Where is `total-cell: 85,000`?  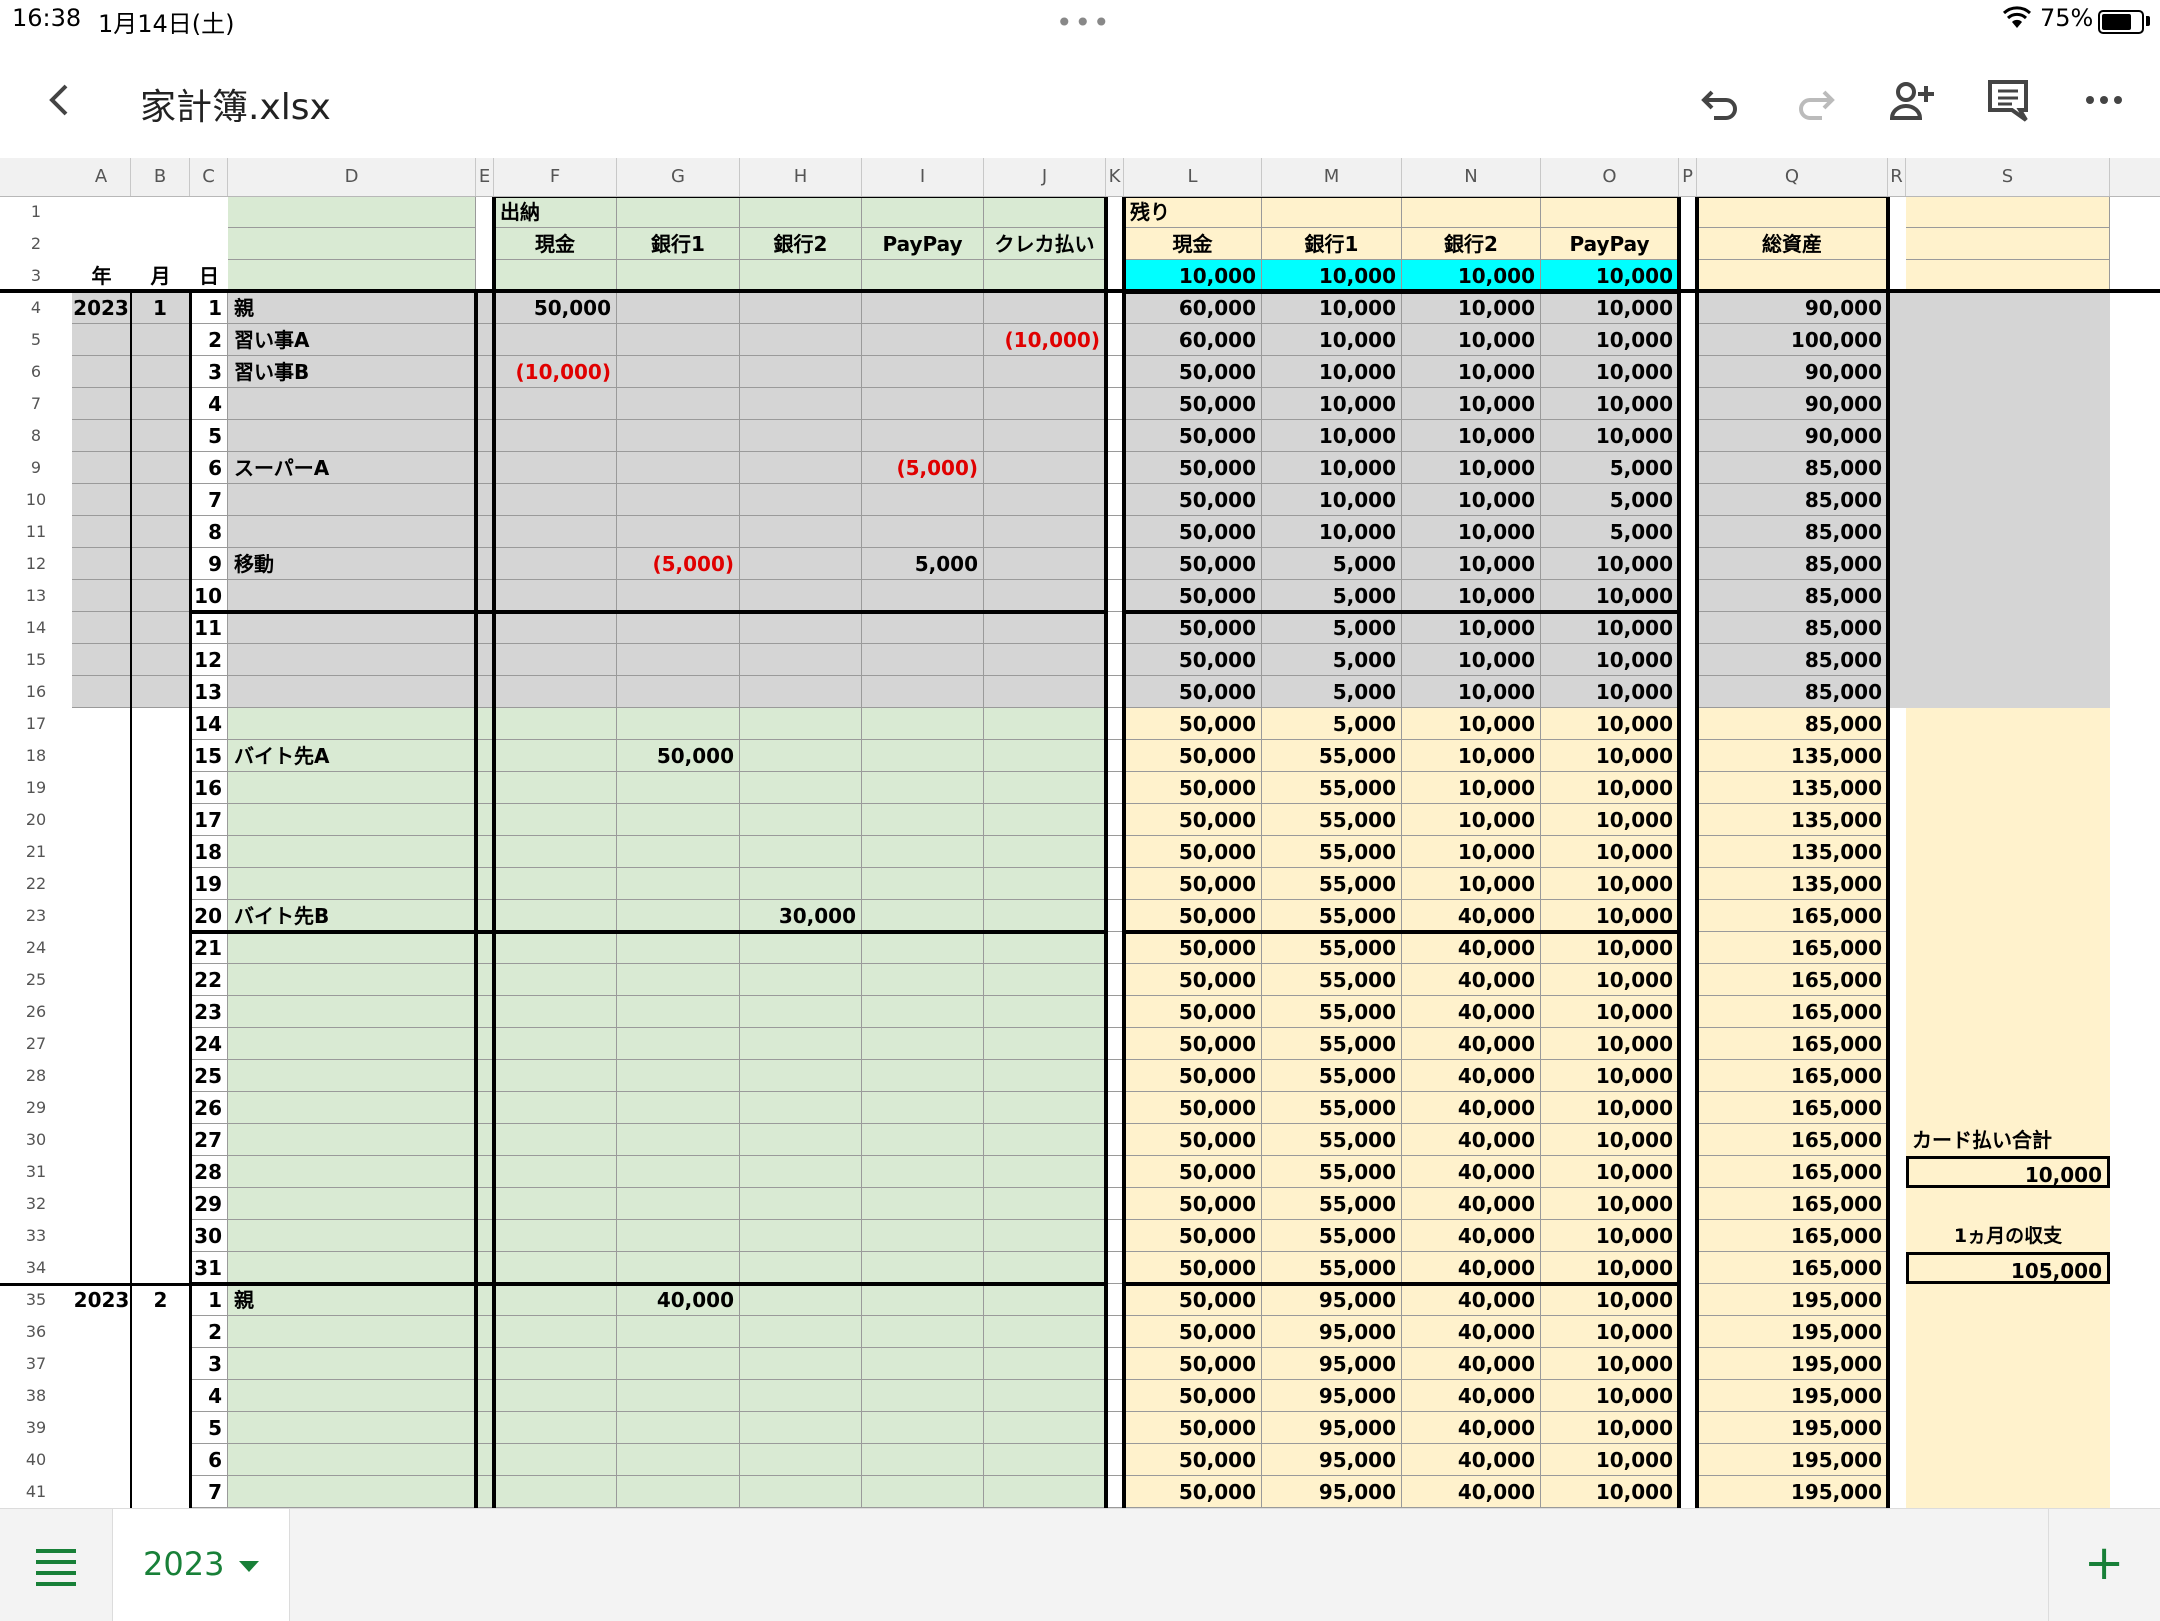
total-cell: 85,000 is located at coordinates (1792, 596).